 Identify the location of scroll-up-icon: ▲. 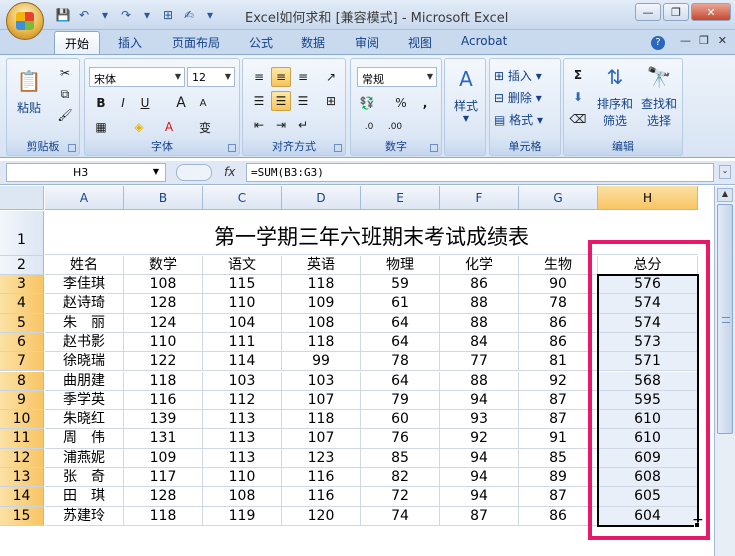
(725, 195).